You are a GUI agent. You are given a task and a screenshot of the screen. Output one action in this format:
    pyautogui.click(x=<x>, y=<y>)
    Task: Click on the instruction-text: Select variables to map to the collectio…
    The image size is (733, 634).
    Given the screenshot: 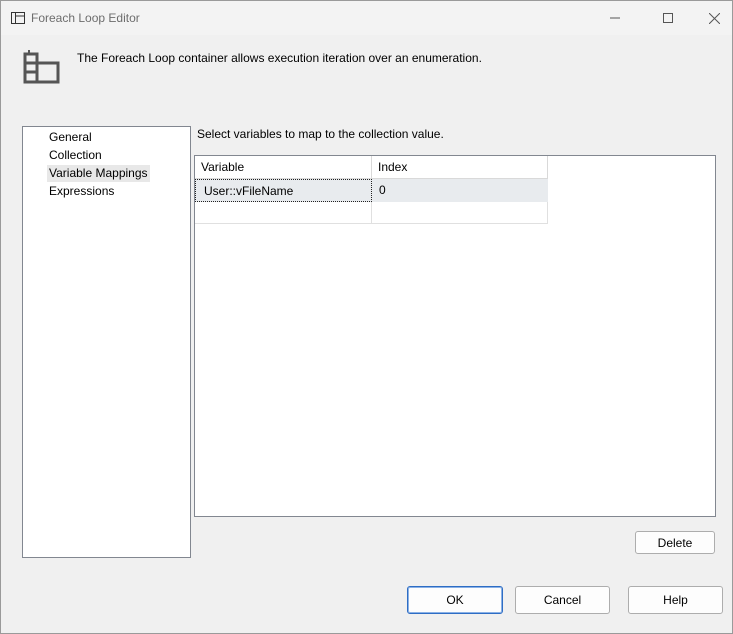 What is the action you would take?
    pyautogui.click(x=320, y=134)
    